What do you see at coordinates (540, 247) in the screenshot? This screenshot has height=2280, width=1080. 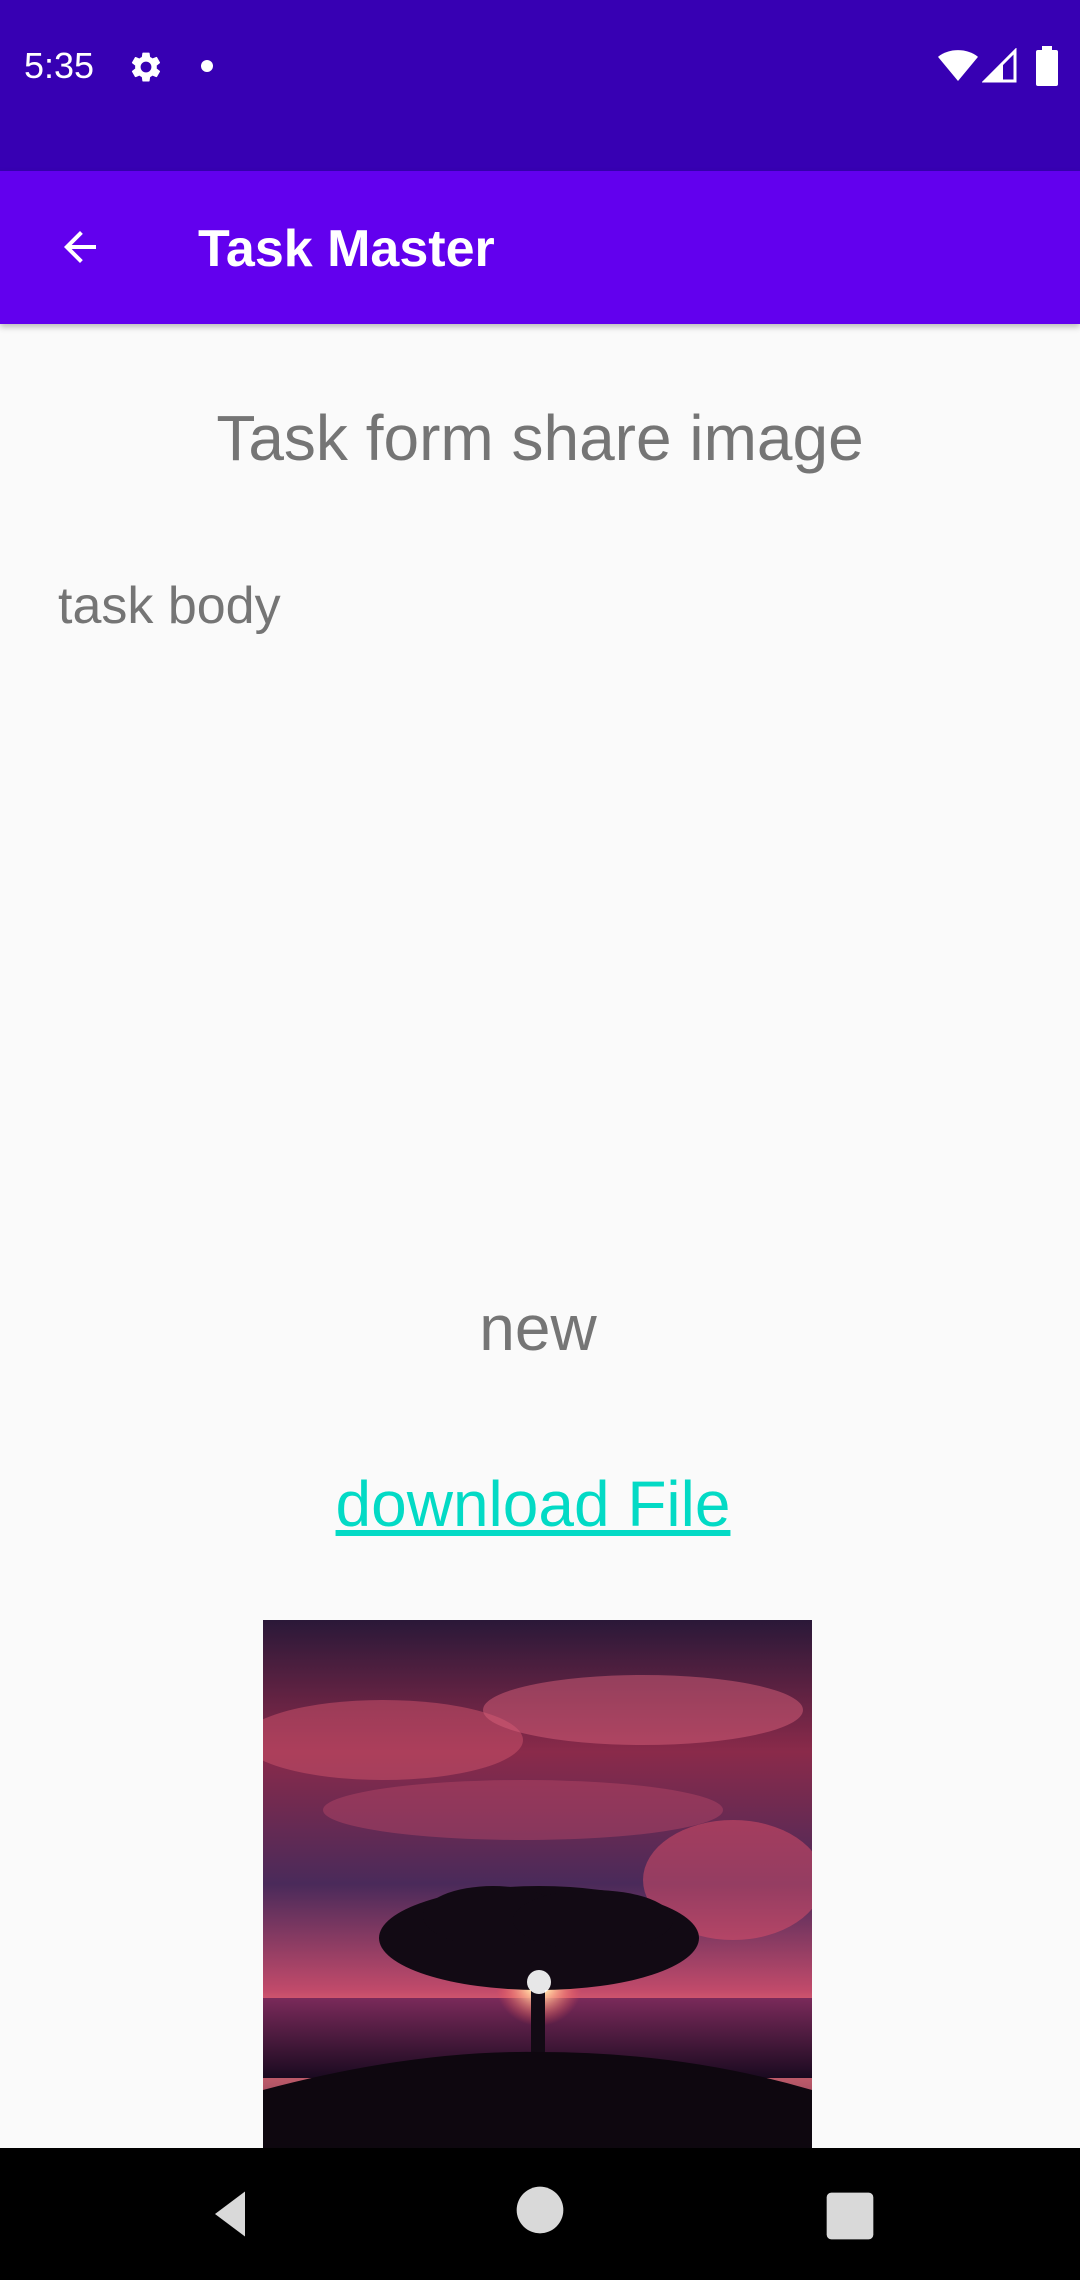 I see `app-bar: Task Master` at bounding box center [540, 247].